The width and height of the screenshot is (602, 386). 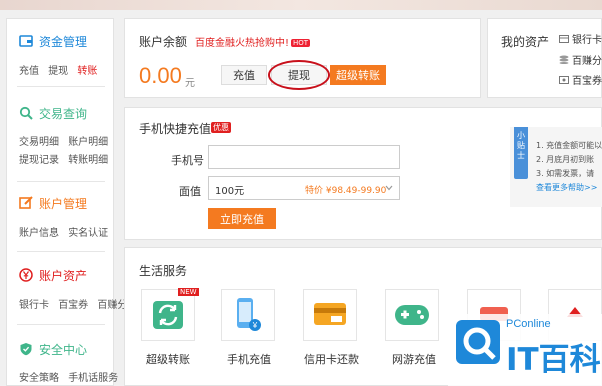 I want to click on wallet-icon, so click(x=26, y=41).